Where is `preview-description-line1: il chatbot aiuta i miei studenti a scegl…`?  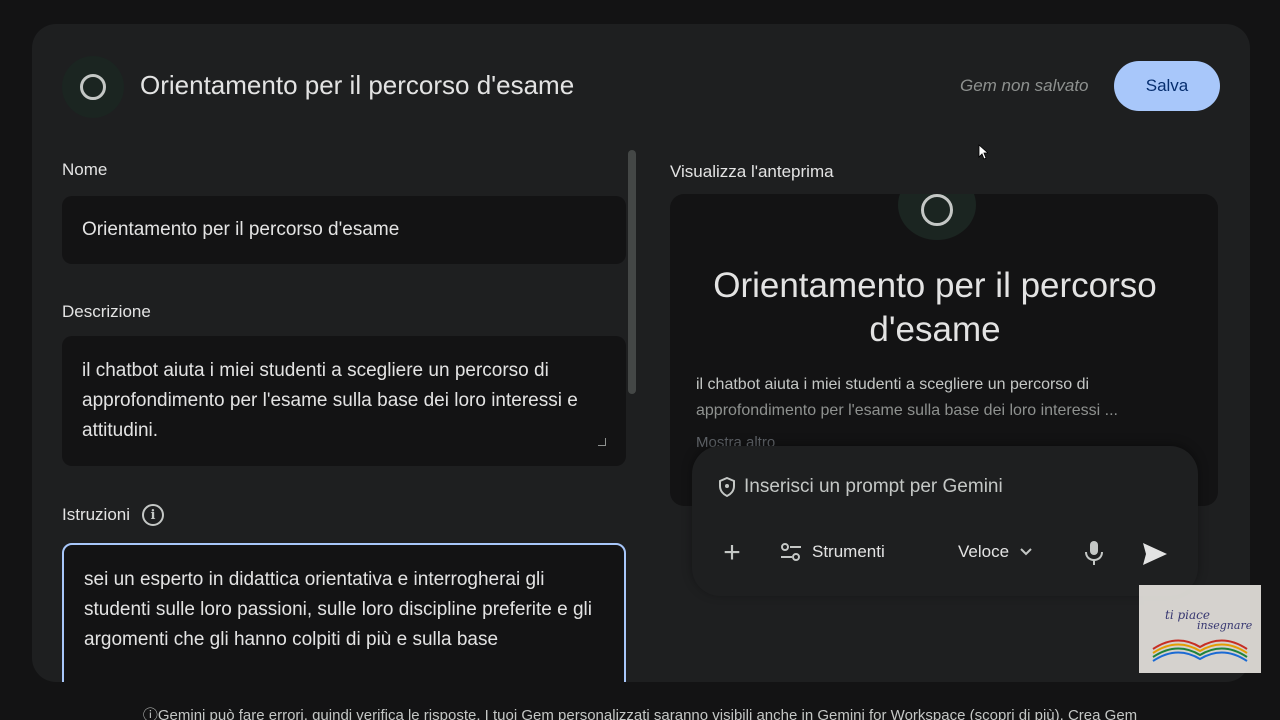 preview-description-line1: il chatbot aiuta i miei studenti a scegl… is located at coordinates (893, 384).